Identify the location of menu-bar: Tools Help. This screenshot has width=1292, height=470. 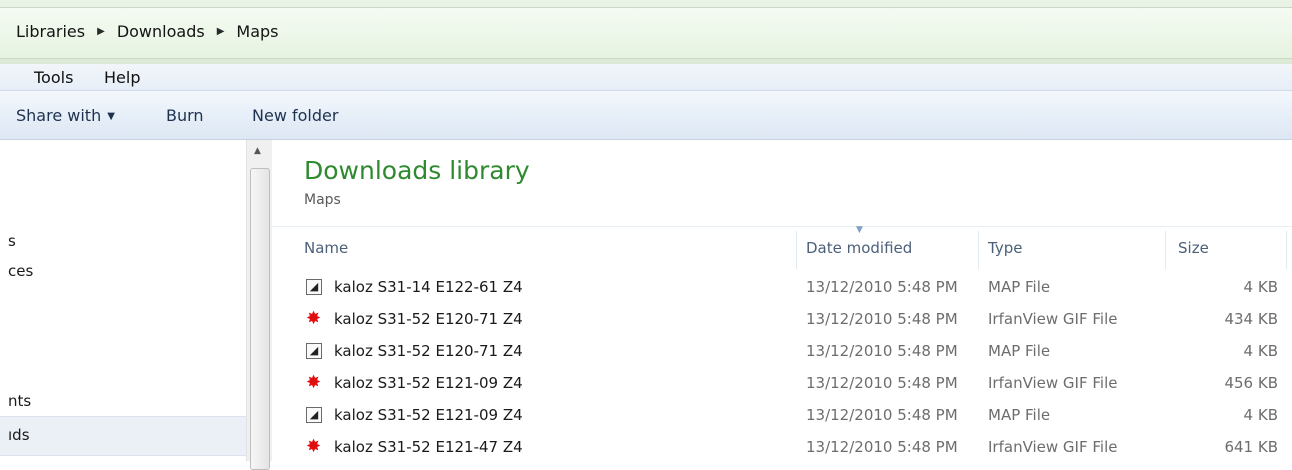
(646, 77).